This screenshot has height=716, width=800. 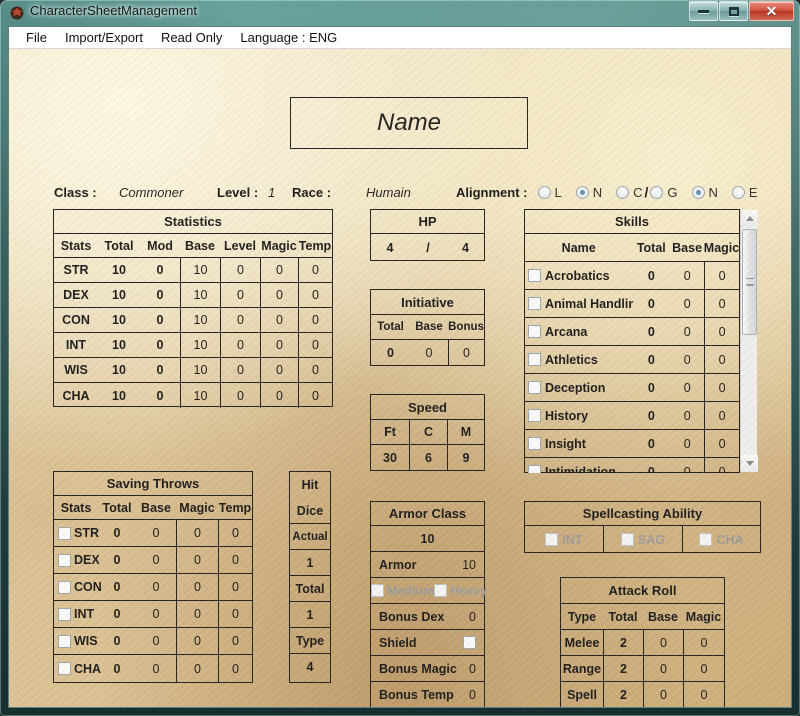 What do you see at coordinates (472, 669) in the screenshot?
I see `bonus-magic-value: 0` at bounding box center [472, 669].